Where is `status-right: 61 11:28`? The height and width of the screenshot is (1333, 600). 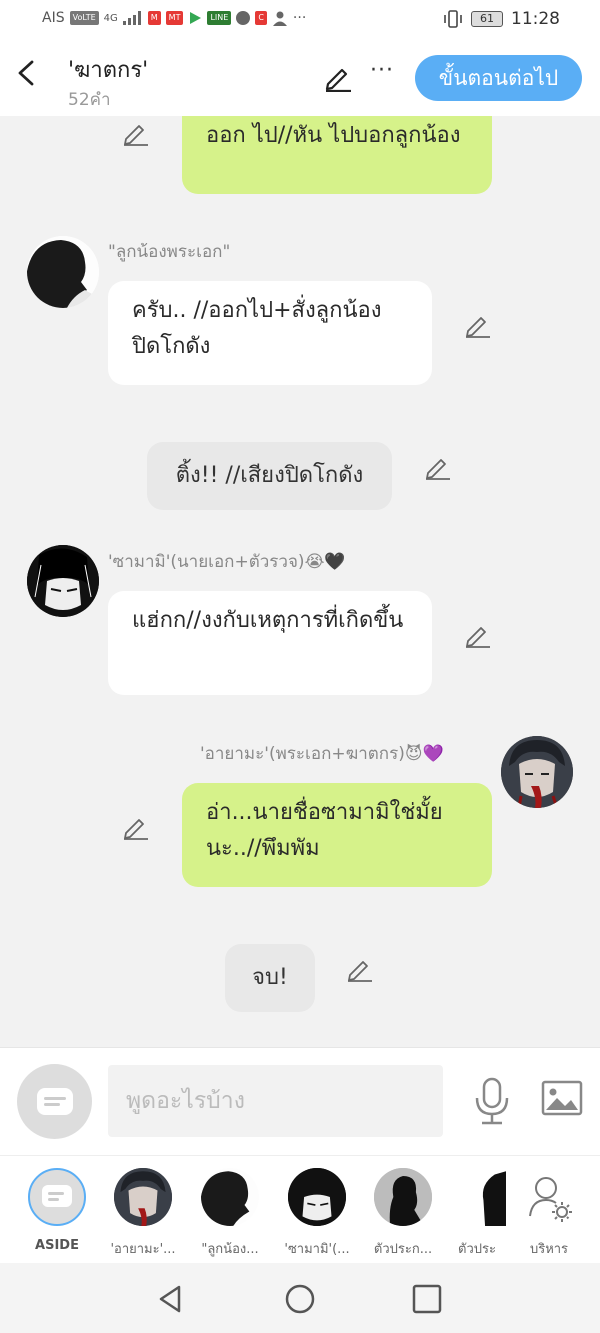
status-right: 61 11:28 is located at coordinates (501, 19).